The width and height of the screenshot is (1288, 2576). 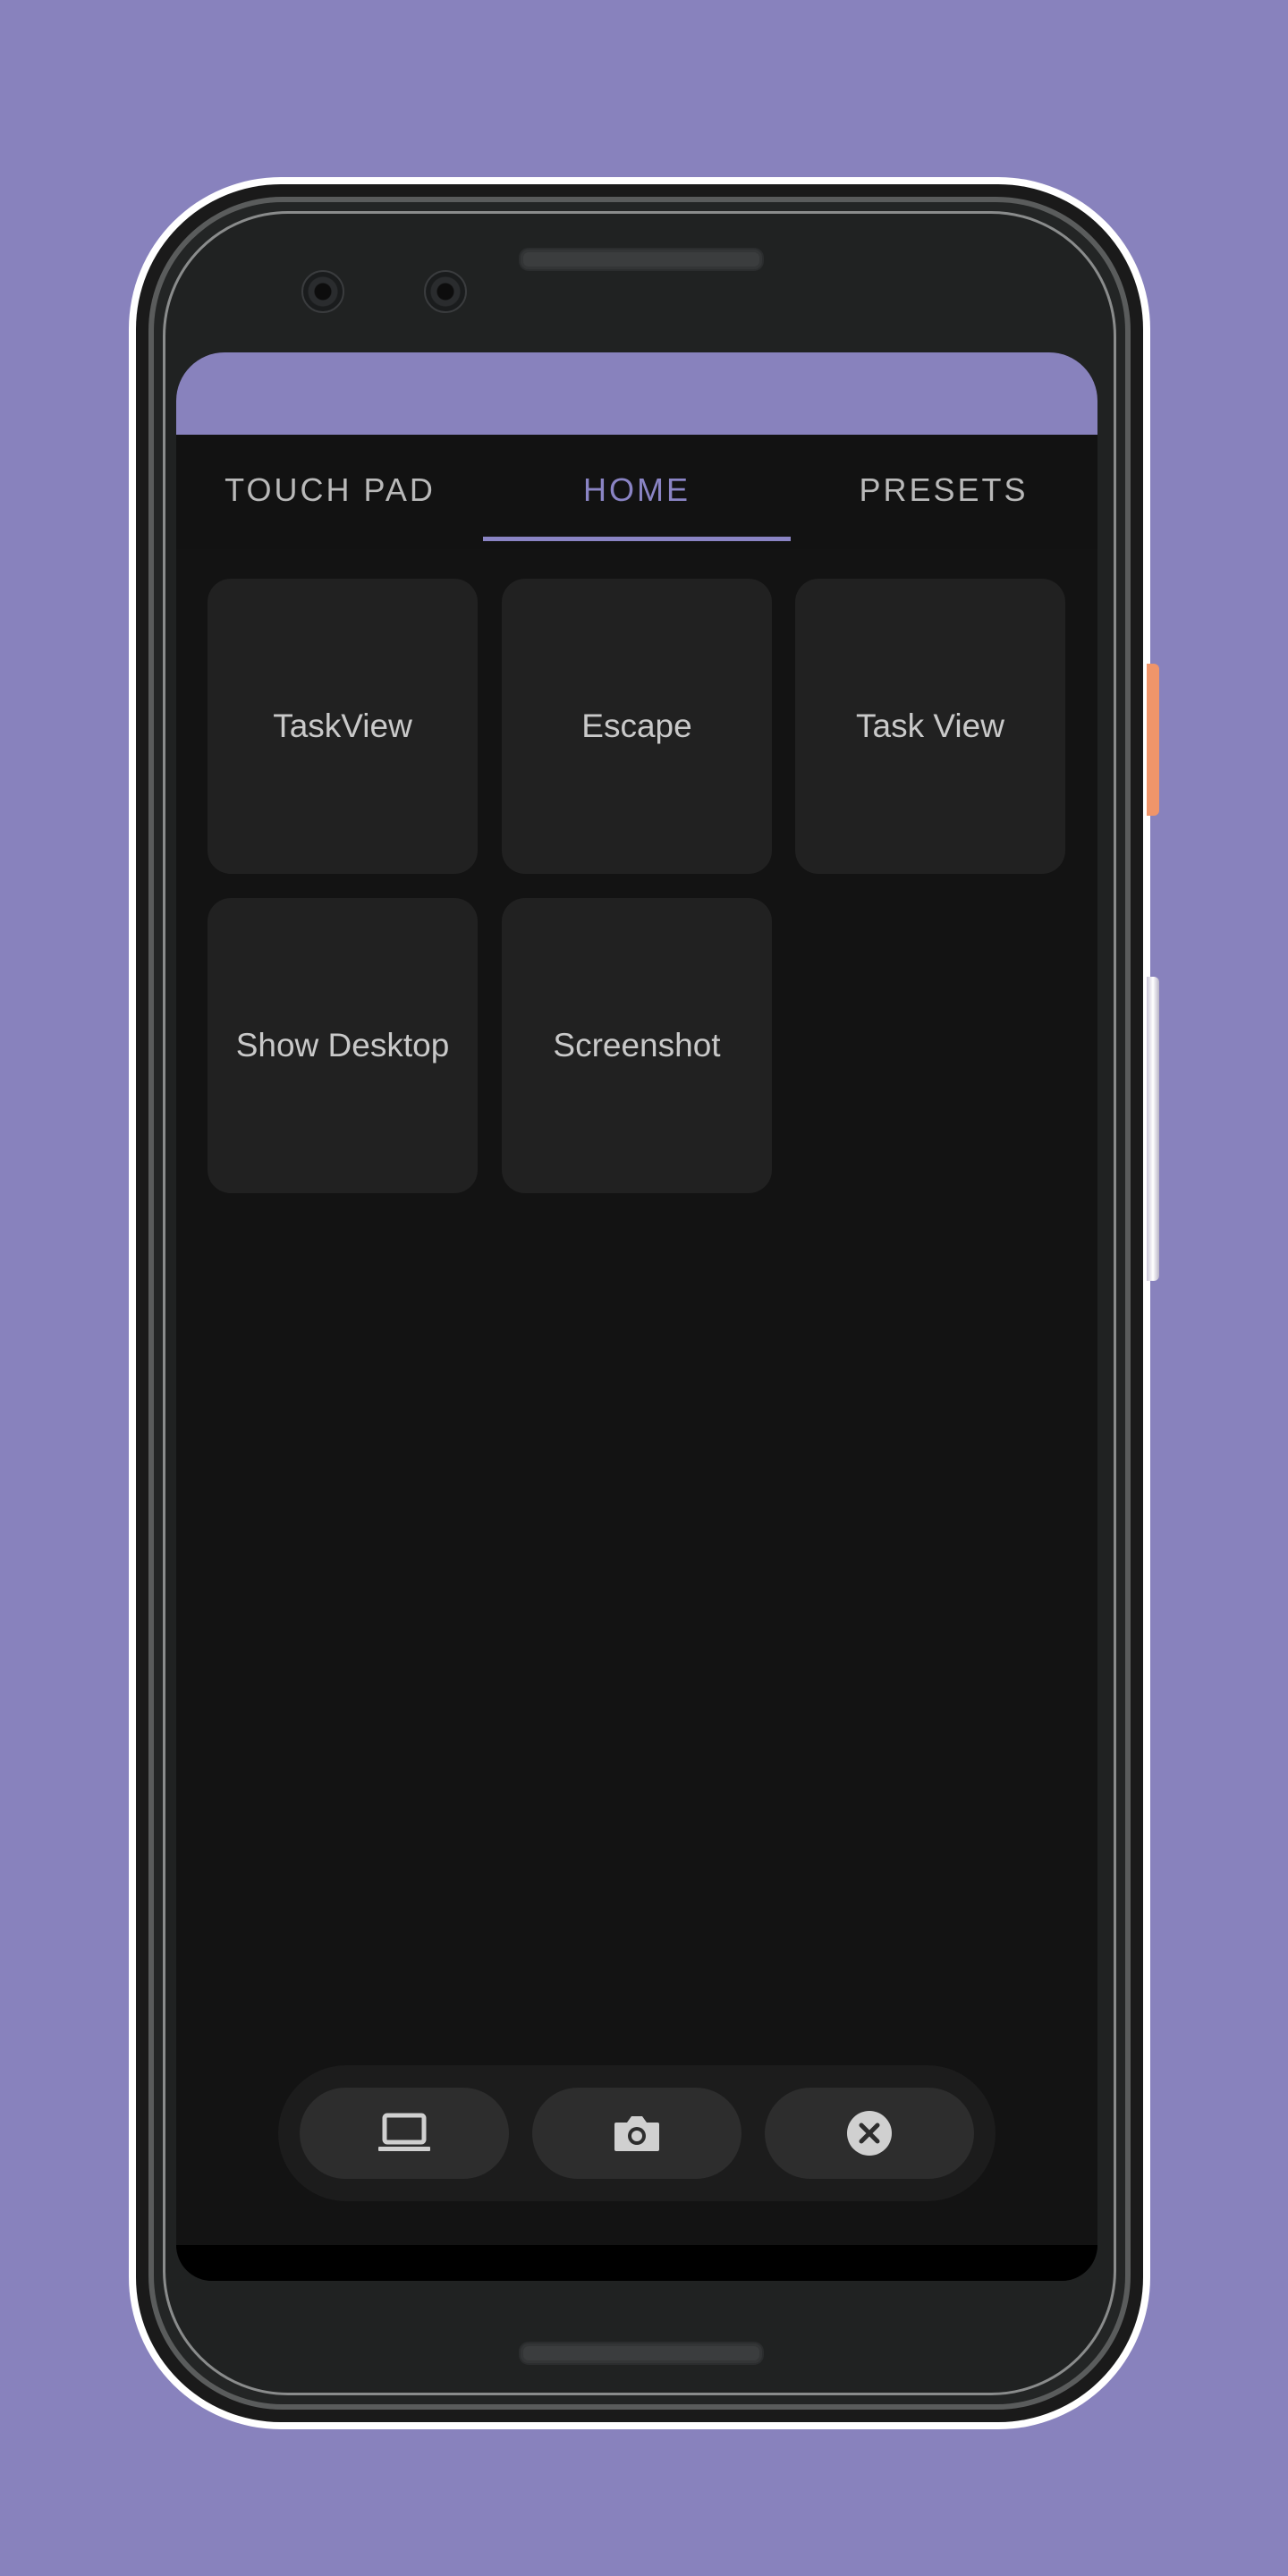 I want to click on front-camera-icon, so click(x=322, y=291).